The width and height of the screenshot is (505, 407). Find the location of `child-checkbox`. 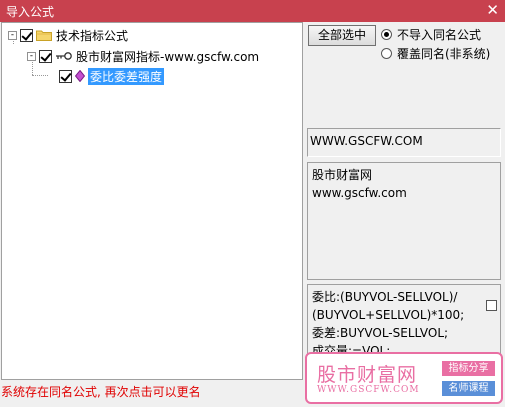

child-checkbox is located at coordinates (45, 56).